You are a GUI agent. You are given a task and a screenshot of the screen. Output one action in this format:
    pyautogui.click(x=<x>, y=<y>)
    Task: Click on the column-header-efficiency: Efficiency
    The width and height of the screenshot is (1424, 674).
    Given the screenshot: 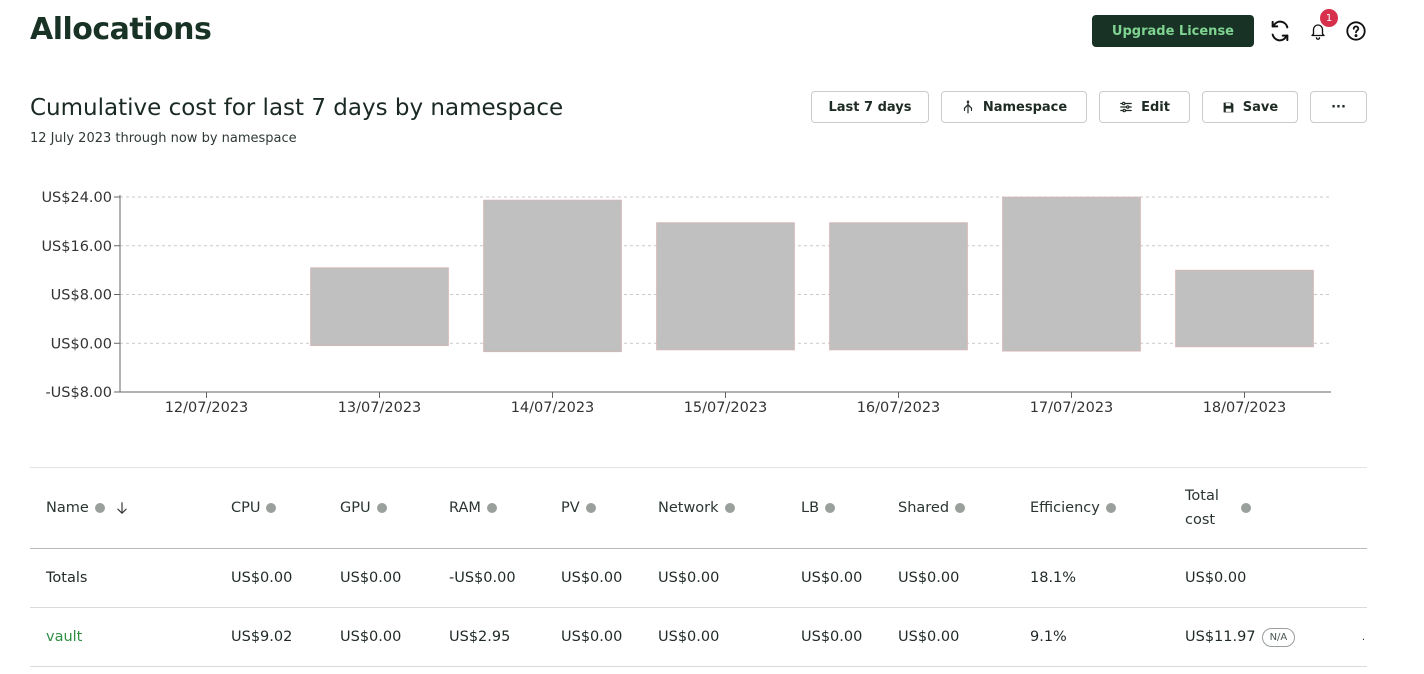 What is the action you would take?
    pyautogui.click(x=1073, y=508)
    